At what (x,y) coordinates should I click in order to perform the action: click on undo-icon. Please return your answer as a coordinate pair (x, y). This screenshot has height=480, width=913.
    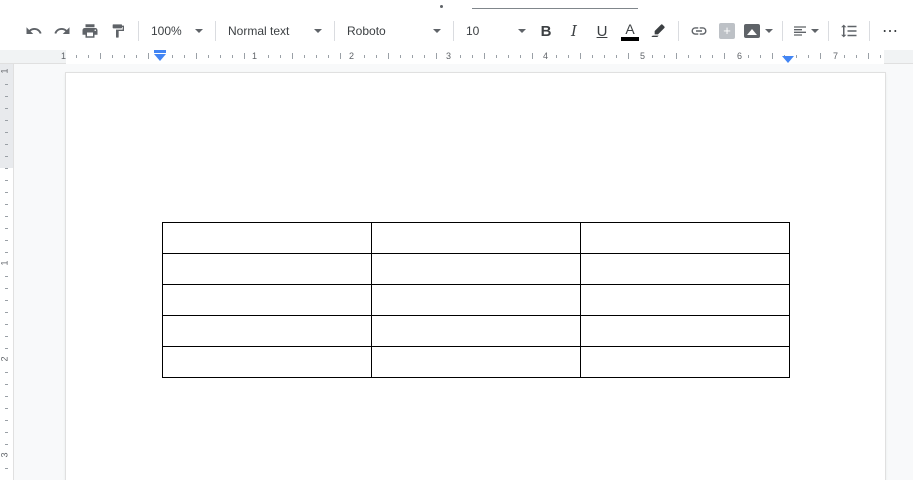
    Looking at the image, I should click on (34, 31).